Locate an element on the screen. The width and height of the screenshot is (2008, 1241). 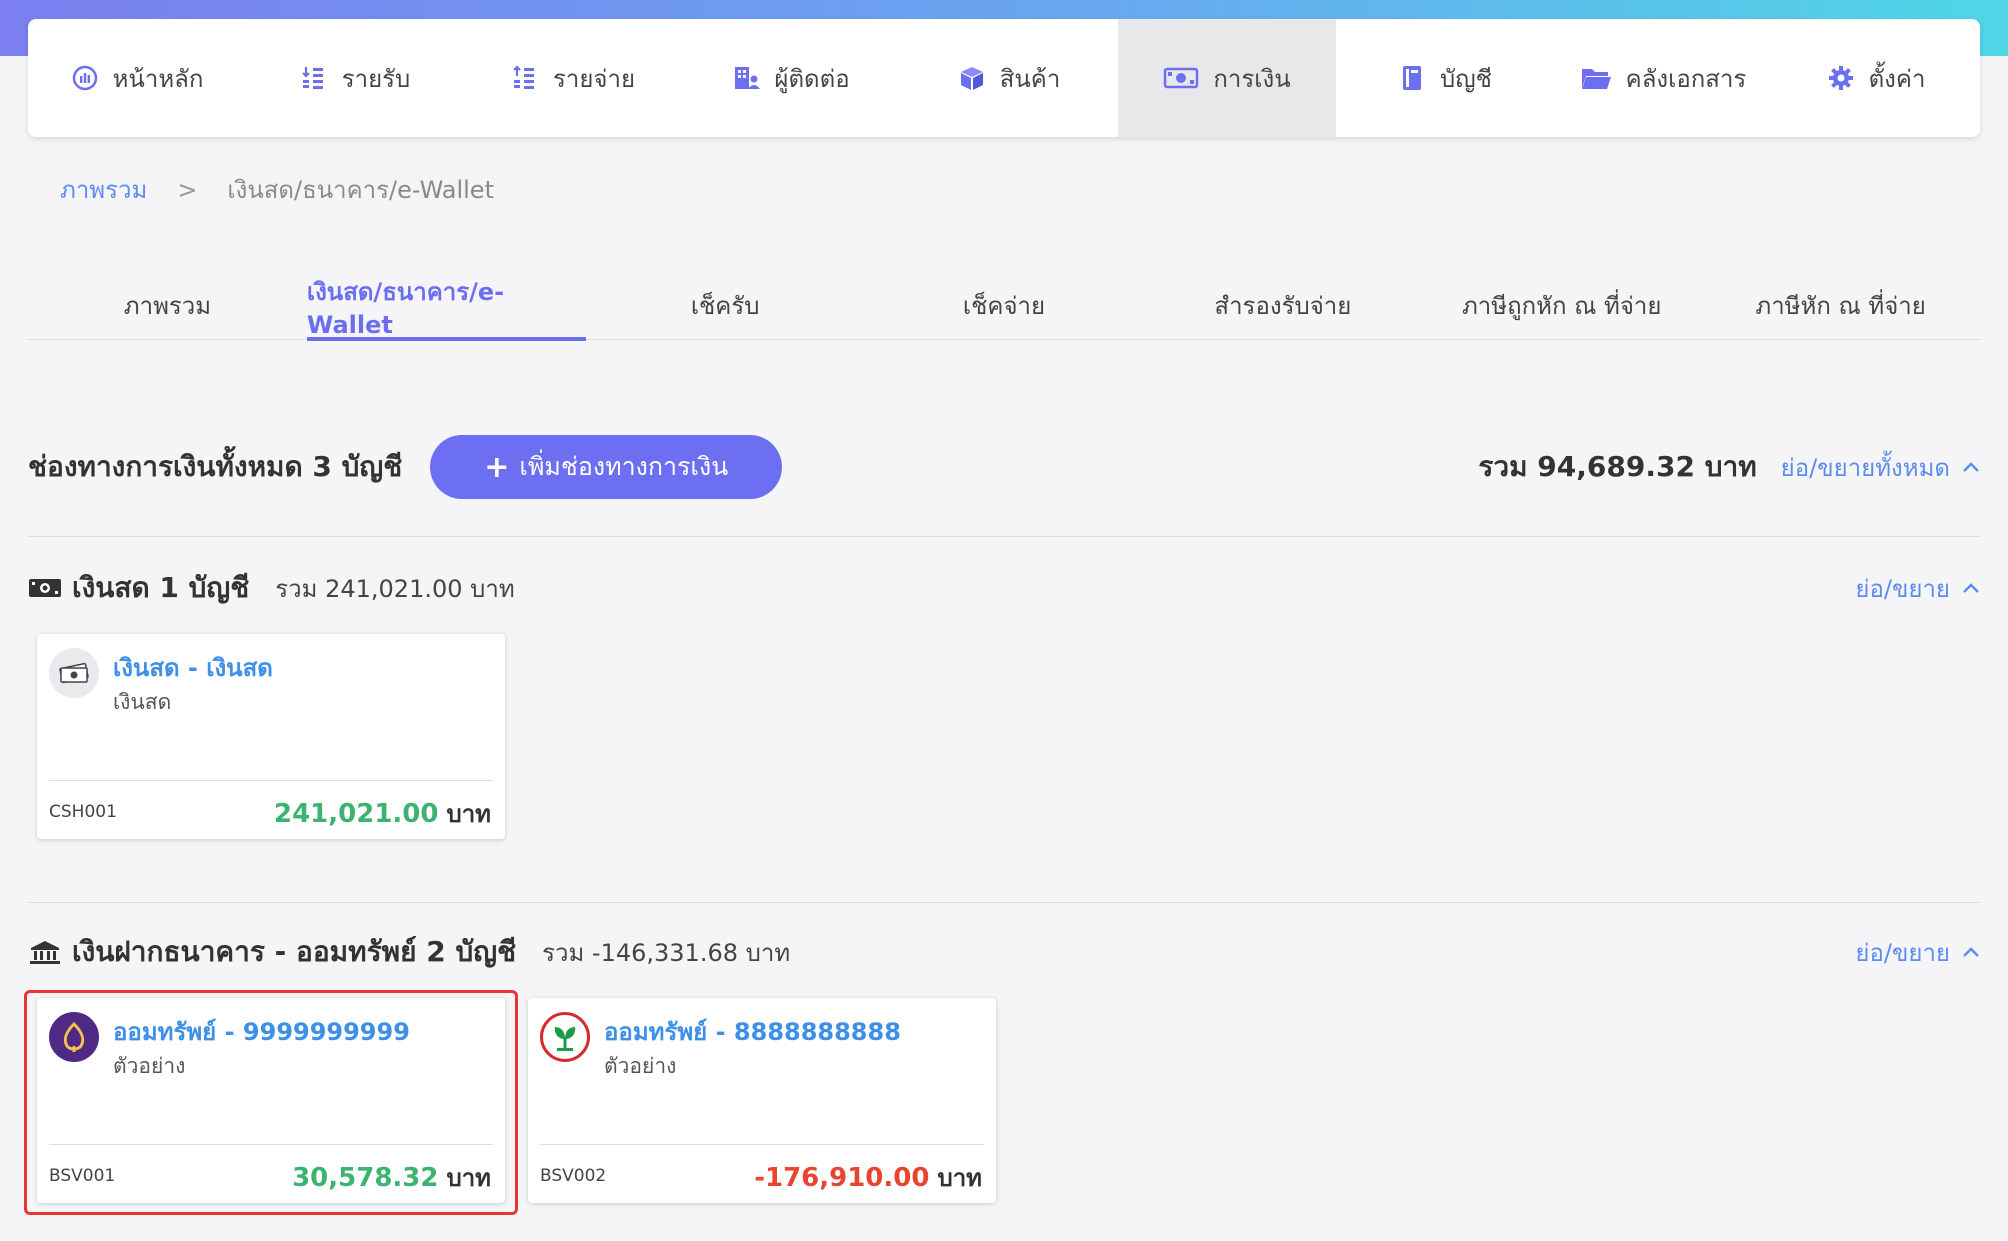
account-code: BSV001 is located at coordinates (82, 1176).